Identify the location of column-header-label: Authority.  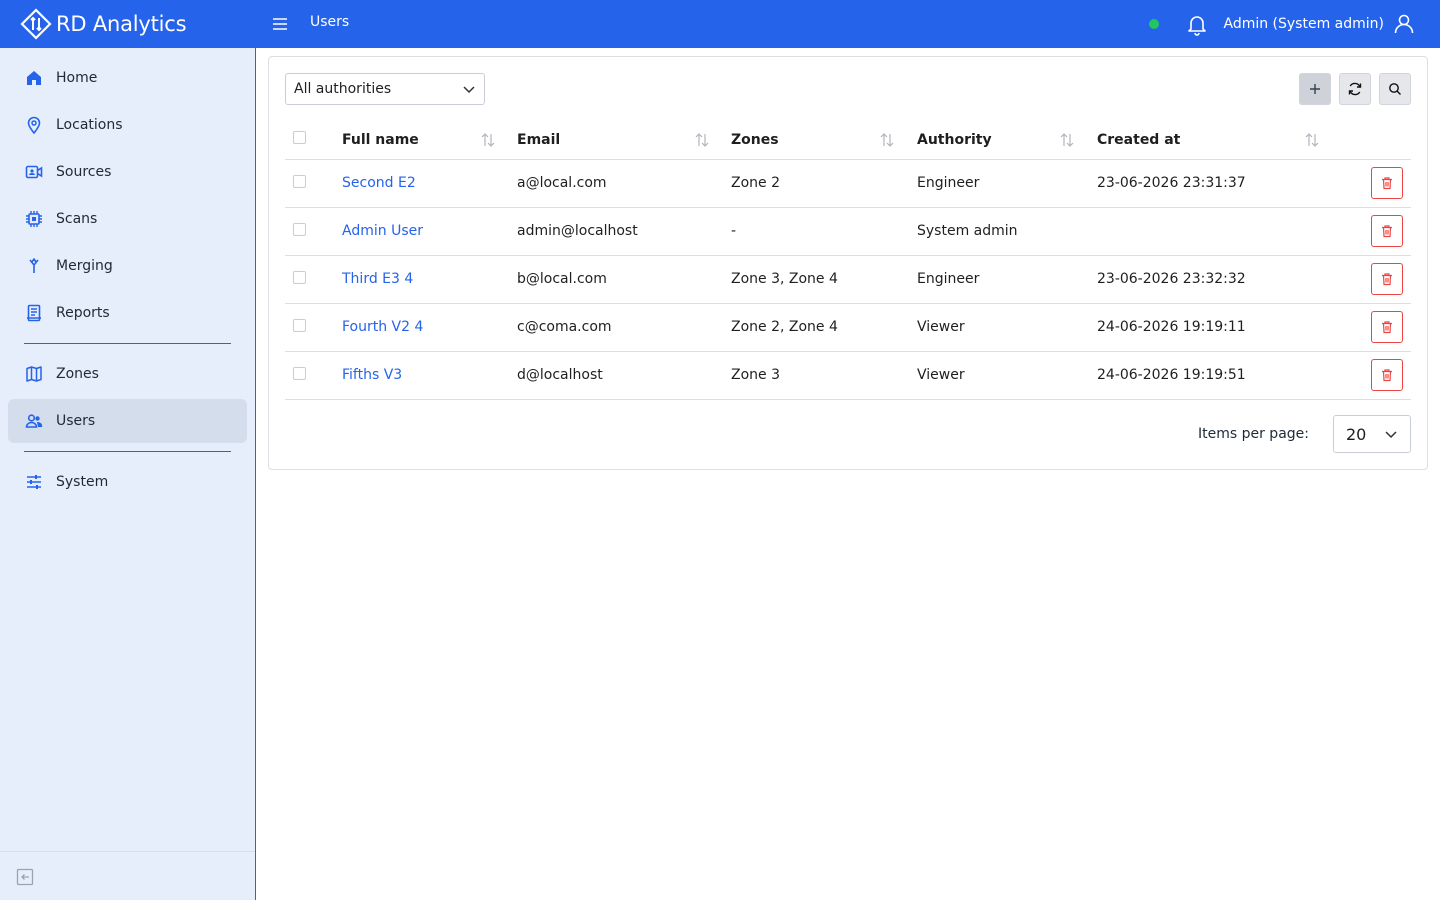
(954, 139).